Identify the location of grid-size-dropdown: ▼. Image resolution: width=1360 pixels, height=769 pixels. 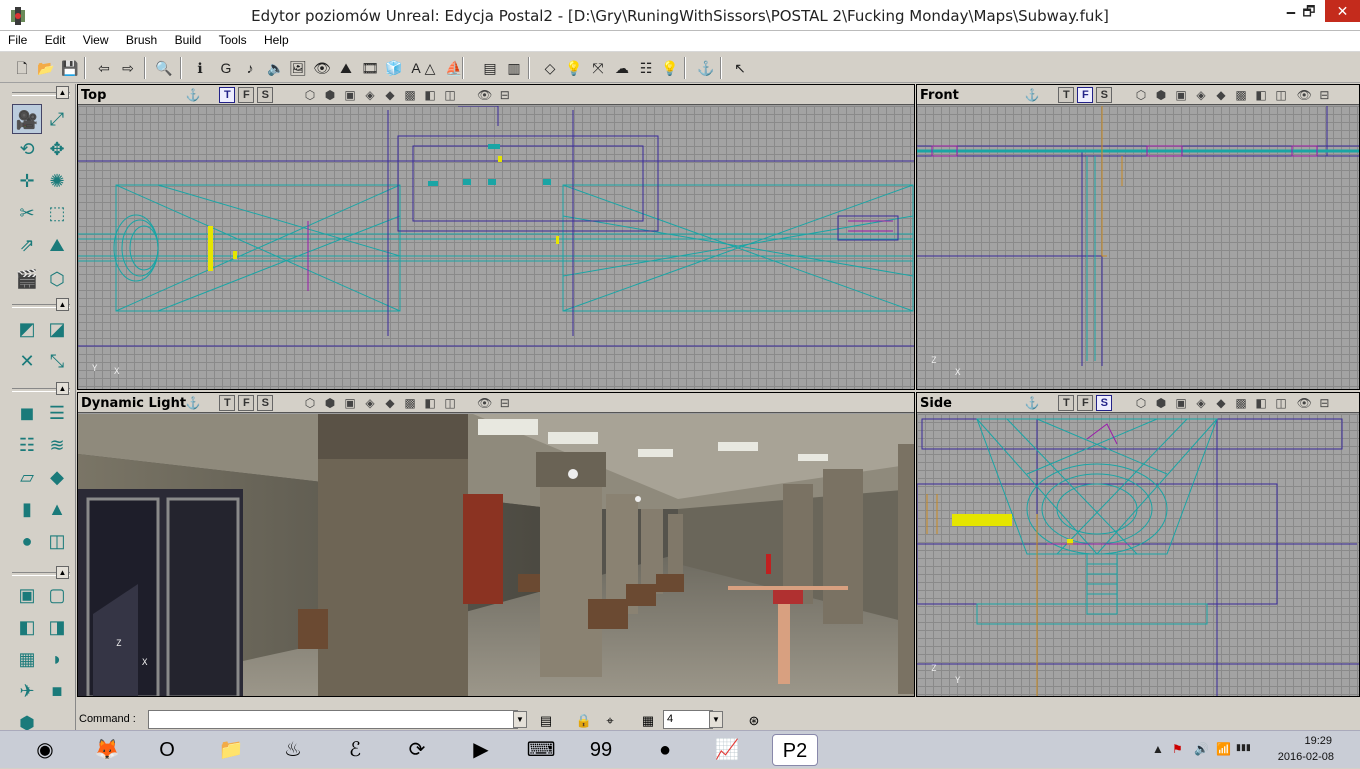
(716, 719).